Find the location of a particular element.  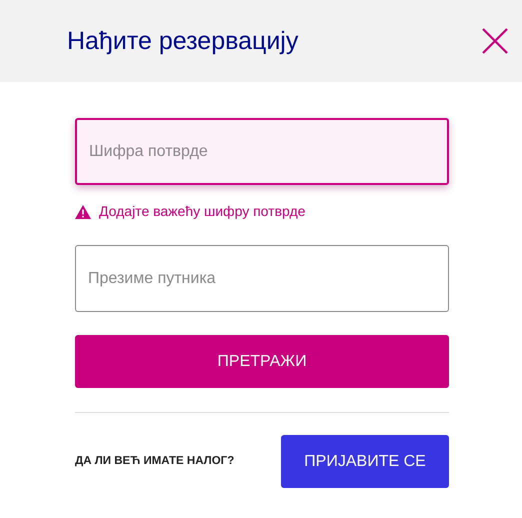

close-button is located at coordinates (495, 41).